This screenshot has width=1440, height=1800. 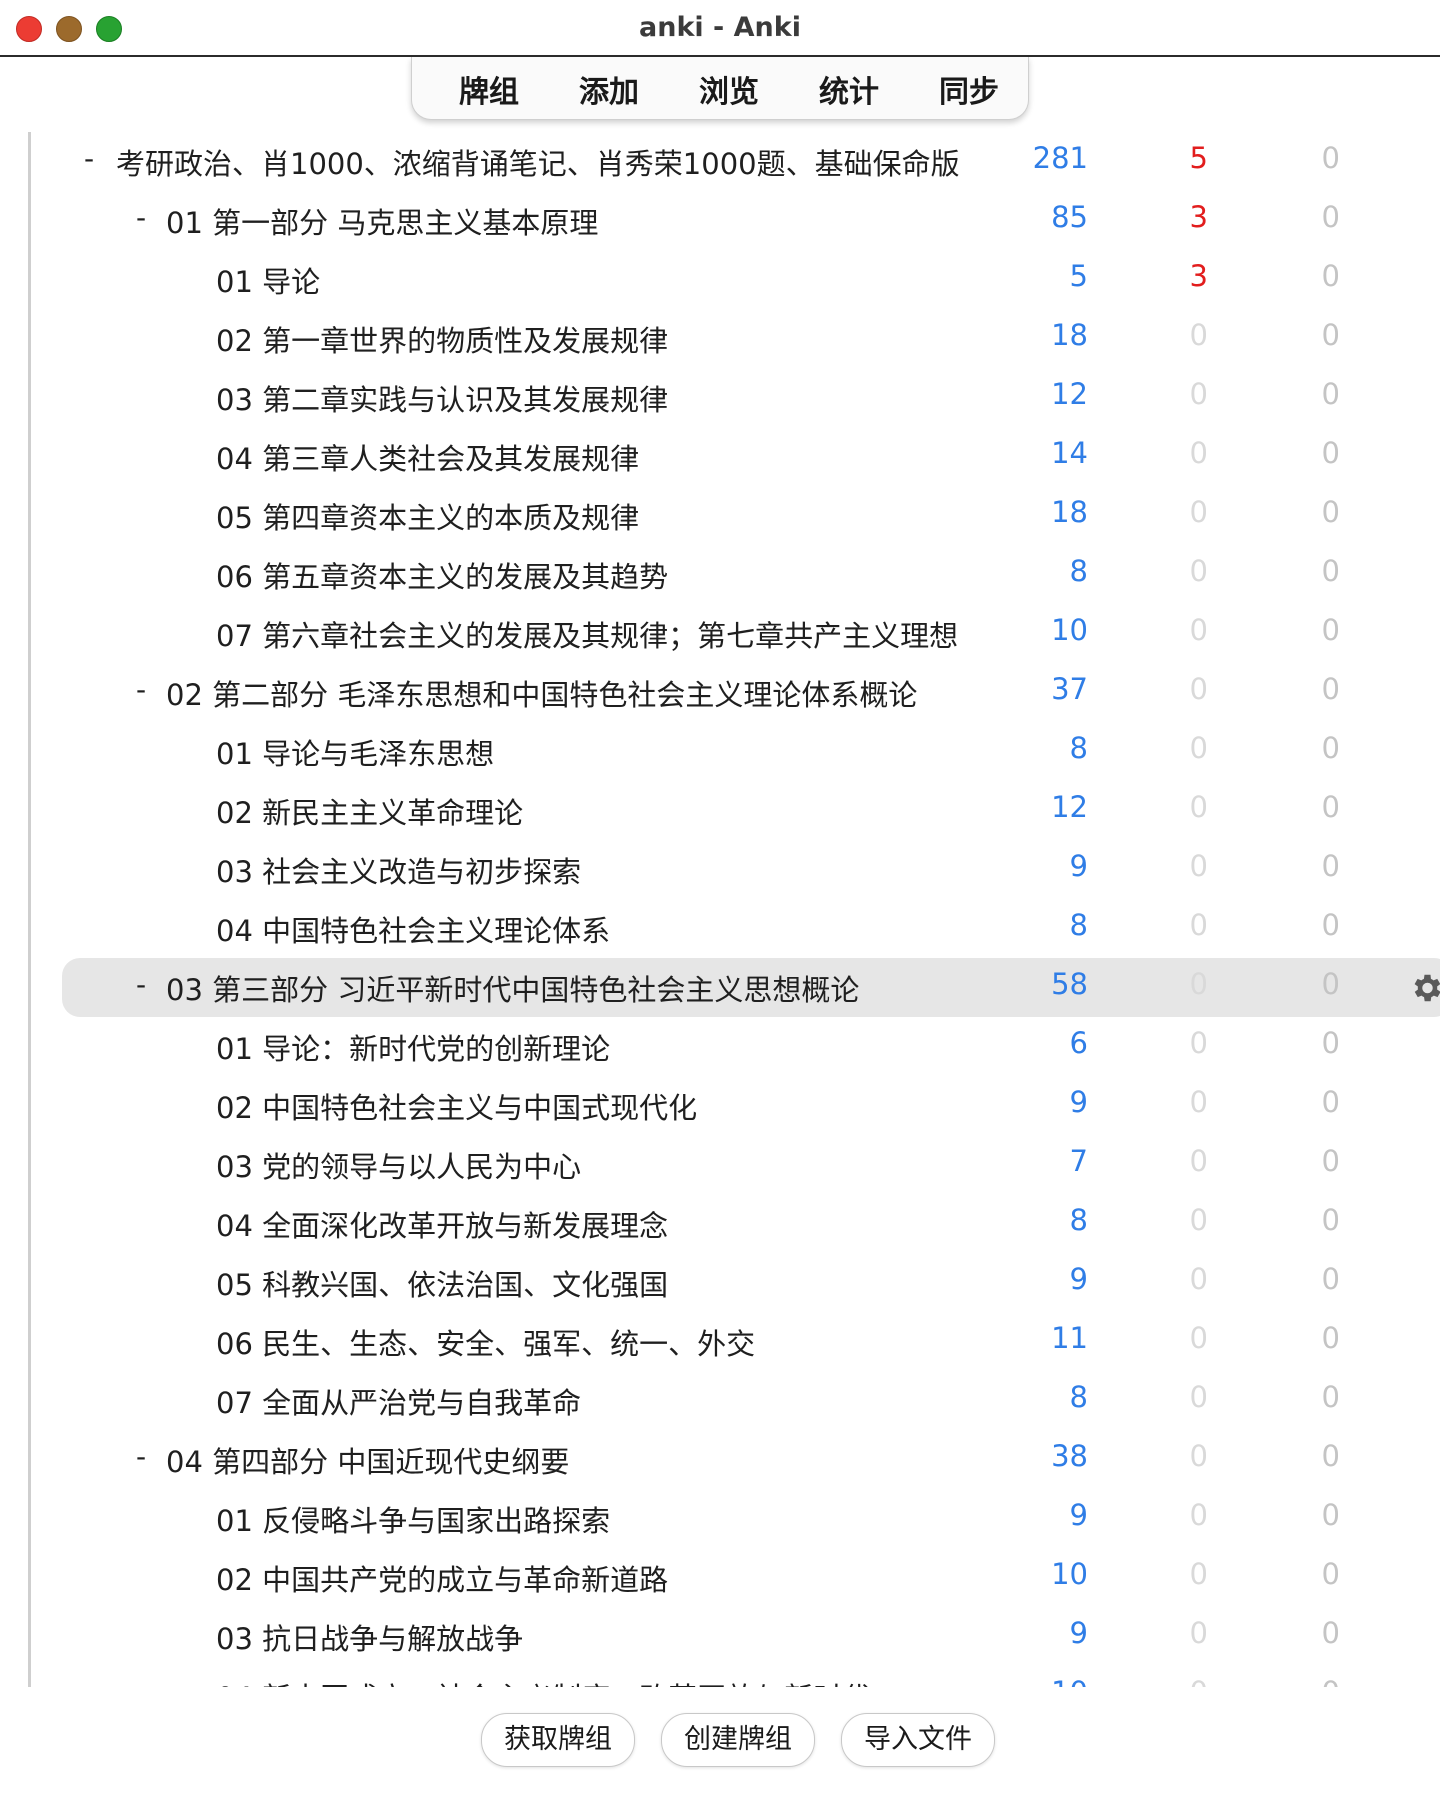 What do you see at coordinates (596, 1637) in the screenshot?
I see `deck-name: 03 抗日战争与解放战争` at bounding box center [596, 1637].